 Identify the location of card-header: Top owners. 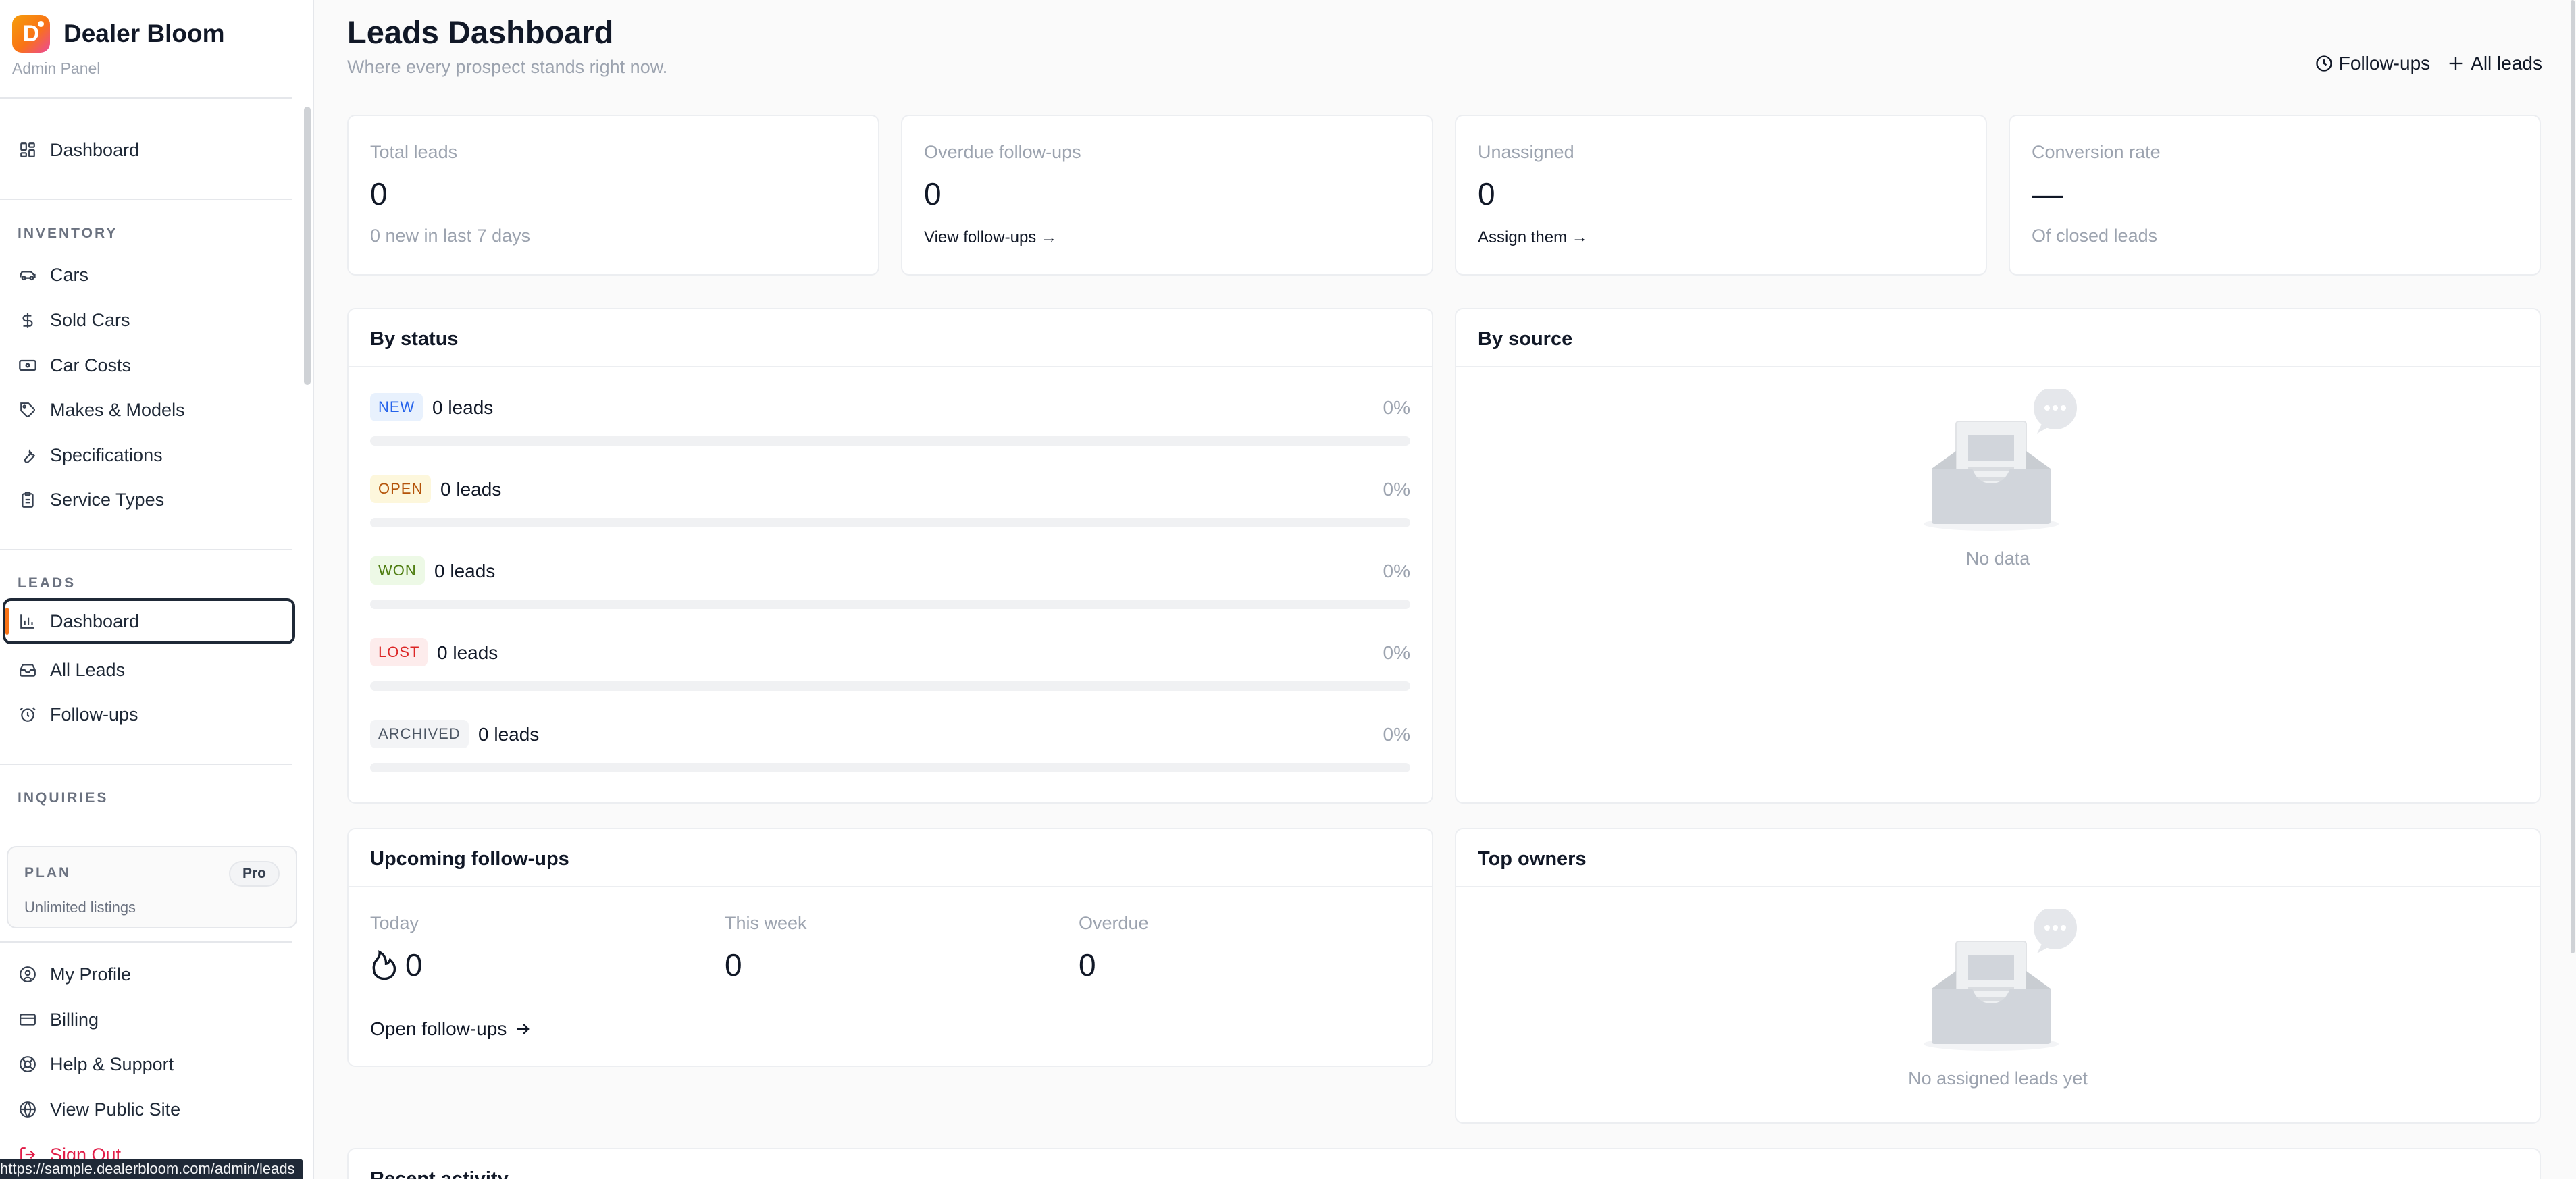
(1998, 858).